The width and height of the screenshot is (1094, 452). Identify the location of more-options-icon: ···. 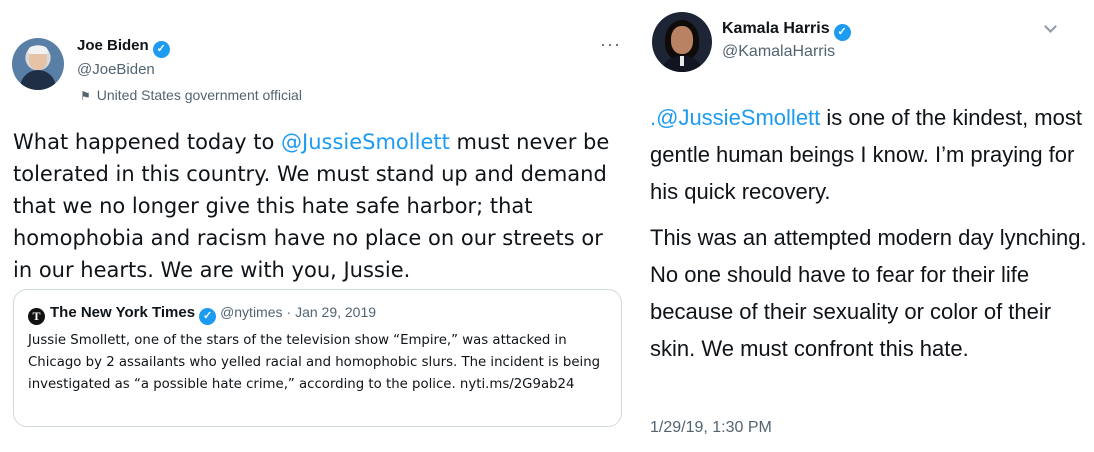
(610, 44).